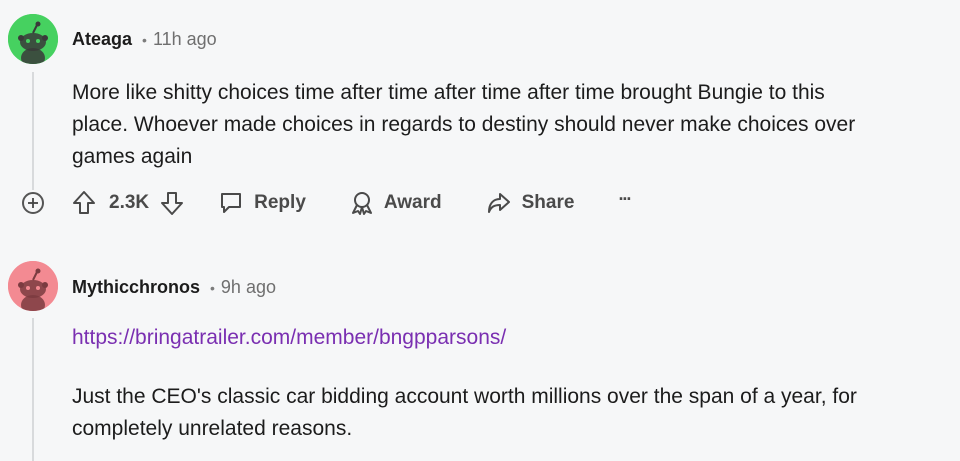 The image size is (960, 461). Describe the element at coordinates (231, 203) in the screenshot. I see `speech-bubble-icon` at that location.